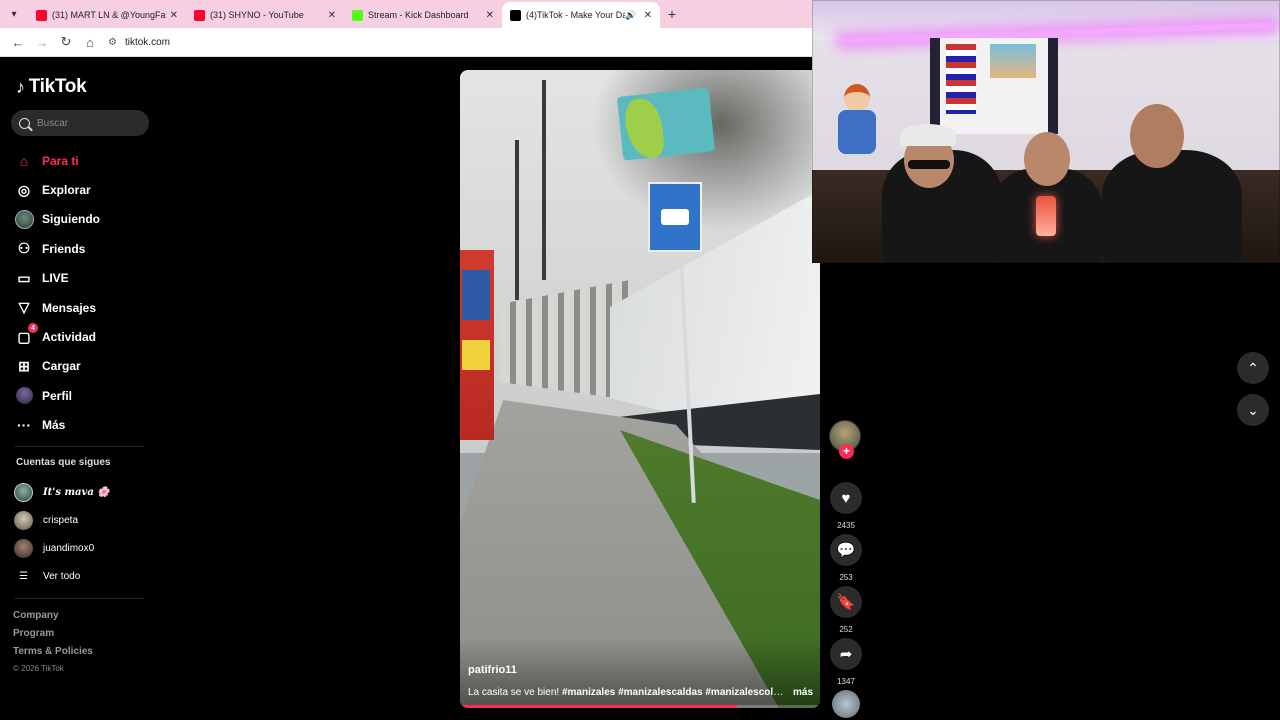  I want to click on see-all-link: ☰ Ver todo, so click(62, 576).